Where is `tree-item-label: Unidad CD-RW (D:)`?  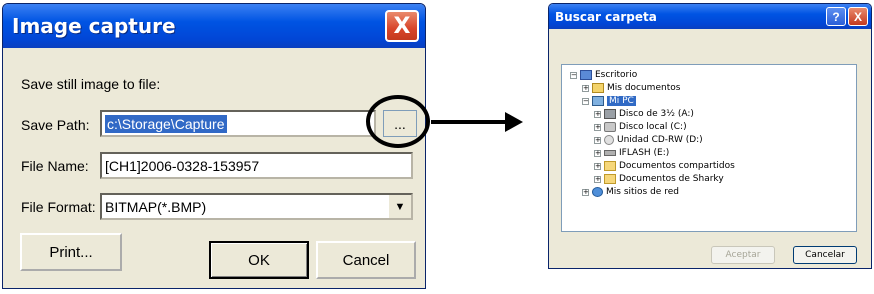 tree-item-label: Unidad CD-RW (D:) is located at coordinates (660, 140).